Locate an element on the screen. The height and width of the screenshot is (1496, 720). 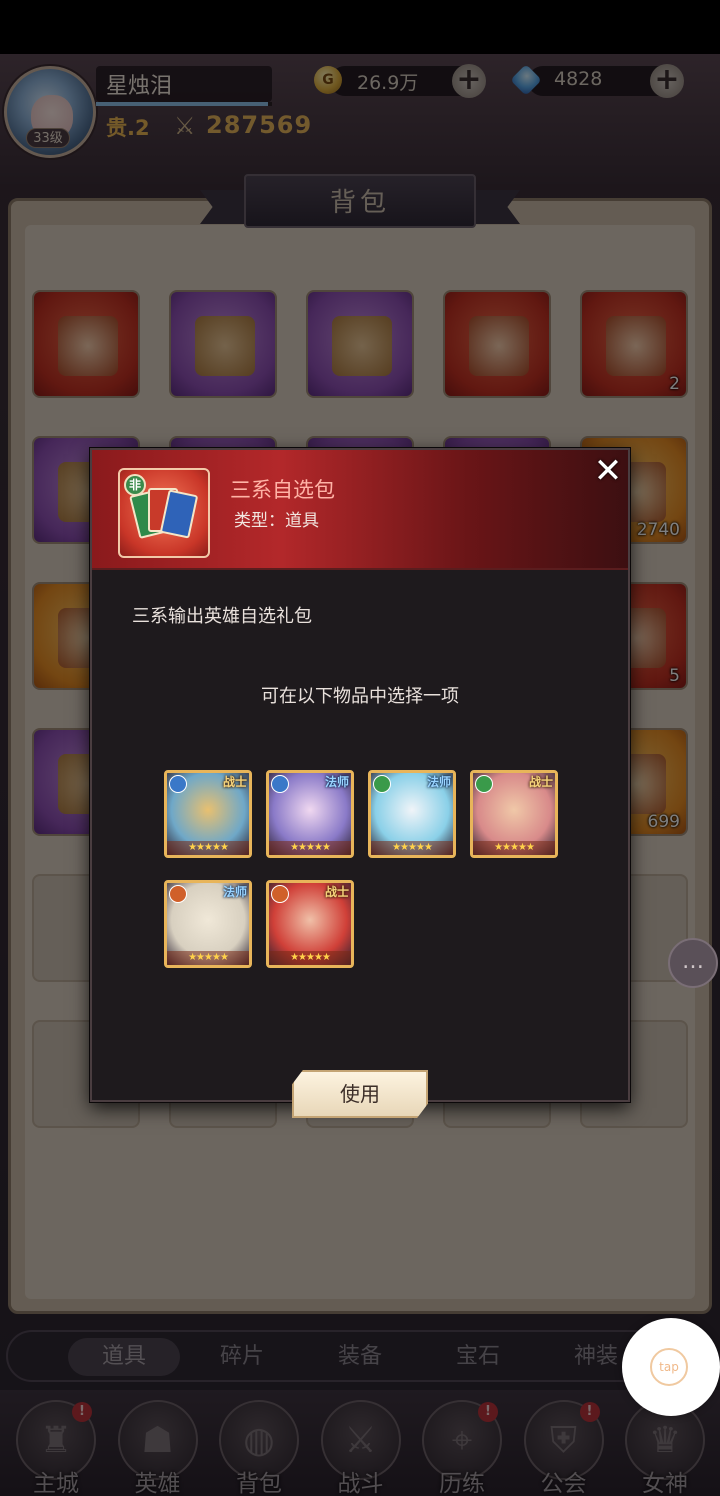
item-description: 三系输出英雄自选礼包 is located at coordinates (222, 616).